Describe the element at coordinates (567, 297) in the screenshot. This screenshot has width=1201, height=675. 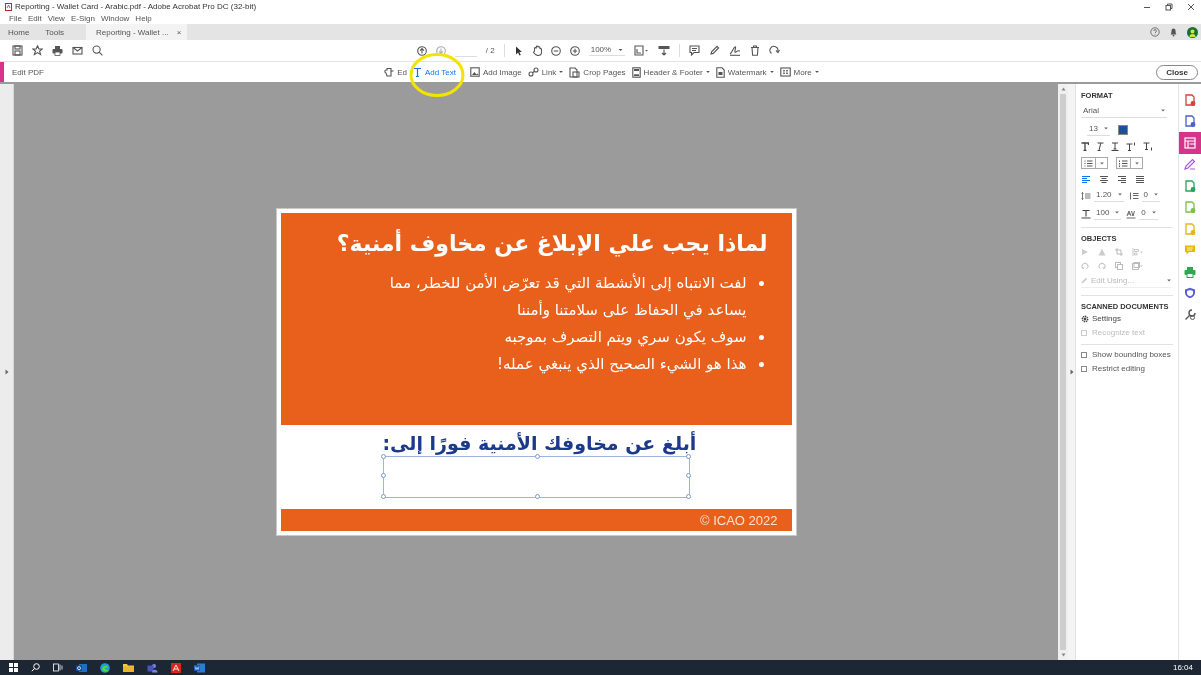
I see `bullet-text: لفت الانتباه إلى الأنشطة التي قد تعرّض الأمن للخطر، مما يساعد في الحفاظ على سلامتنا وأمننا` at that location.